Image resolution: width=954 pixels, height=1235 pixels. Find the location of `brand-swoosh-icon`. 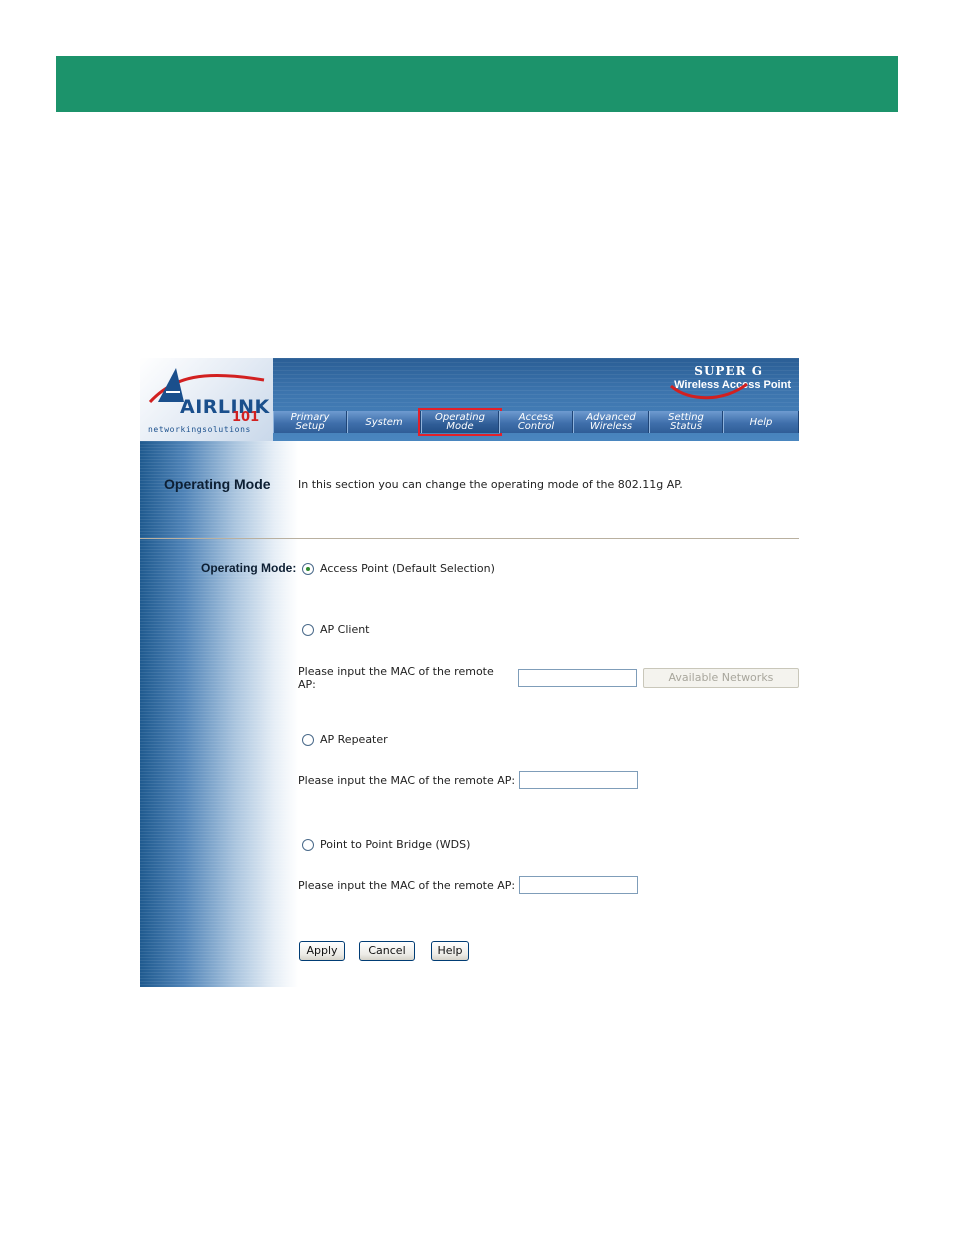

brand-swoosh-icon is located at coordinates (709, 391).